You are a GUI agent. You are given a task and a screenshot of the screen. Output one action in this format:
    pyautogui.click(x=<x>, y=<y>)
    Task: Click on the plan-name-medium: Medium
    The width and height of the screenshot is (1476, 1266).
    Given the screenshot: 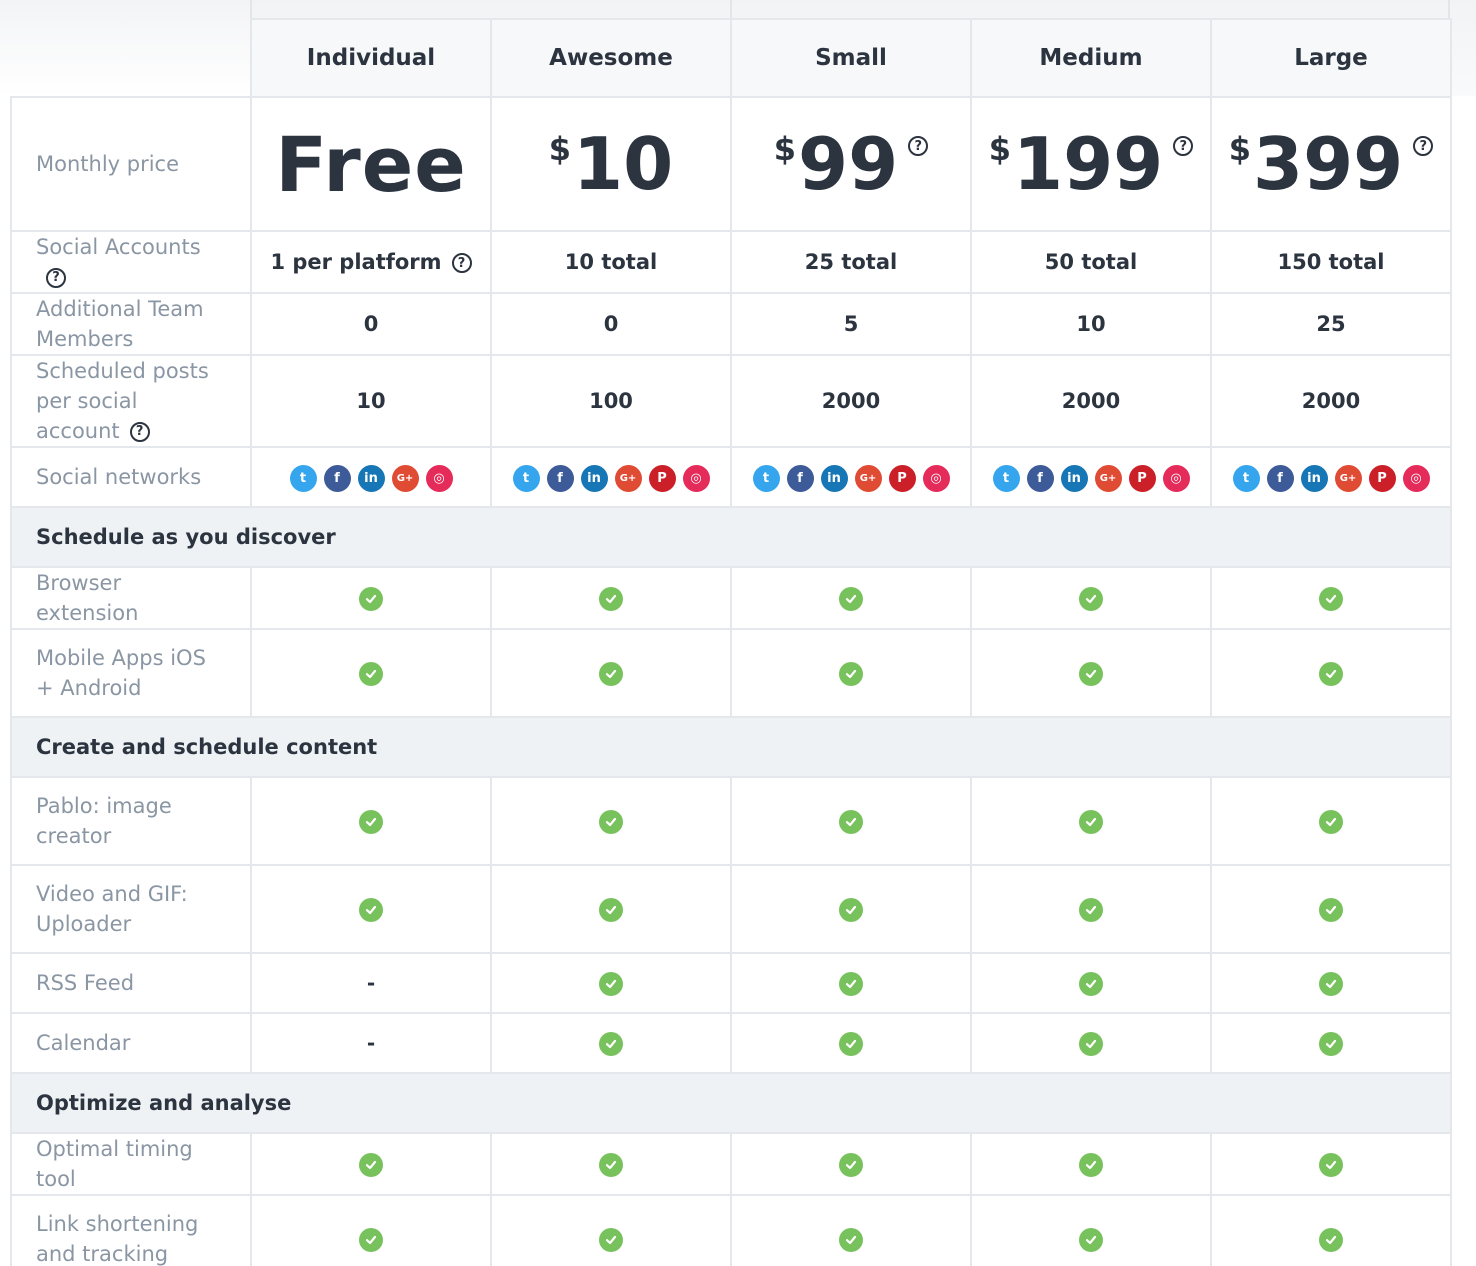 What is the action you would take?
    pyautogui.click(x=1091, y=58)
    